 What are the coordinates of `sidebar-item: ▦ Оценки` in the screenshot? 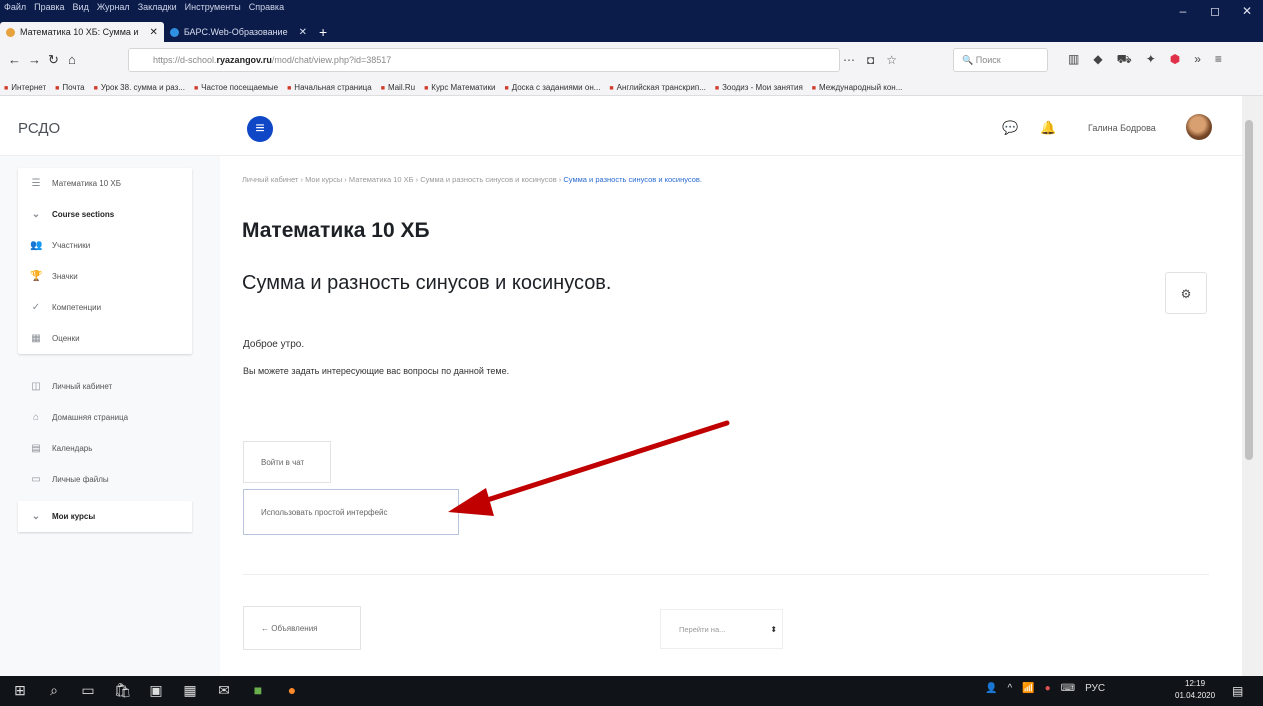 It's located at (105, 338).